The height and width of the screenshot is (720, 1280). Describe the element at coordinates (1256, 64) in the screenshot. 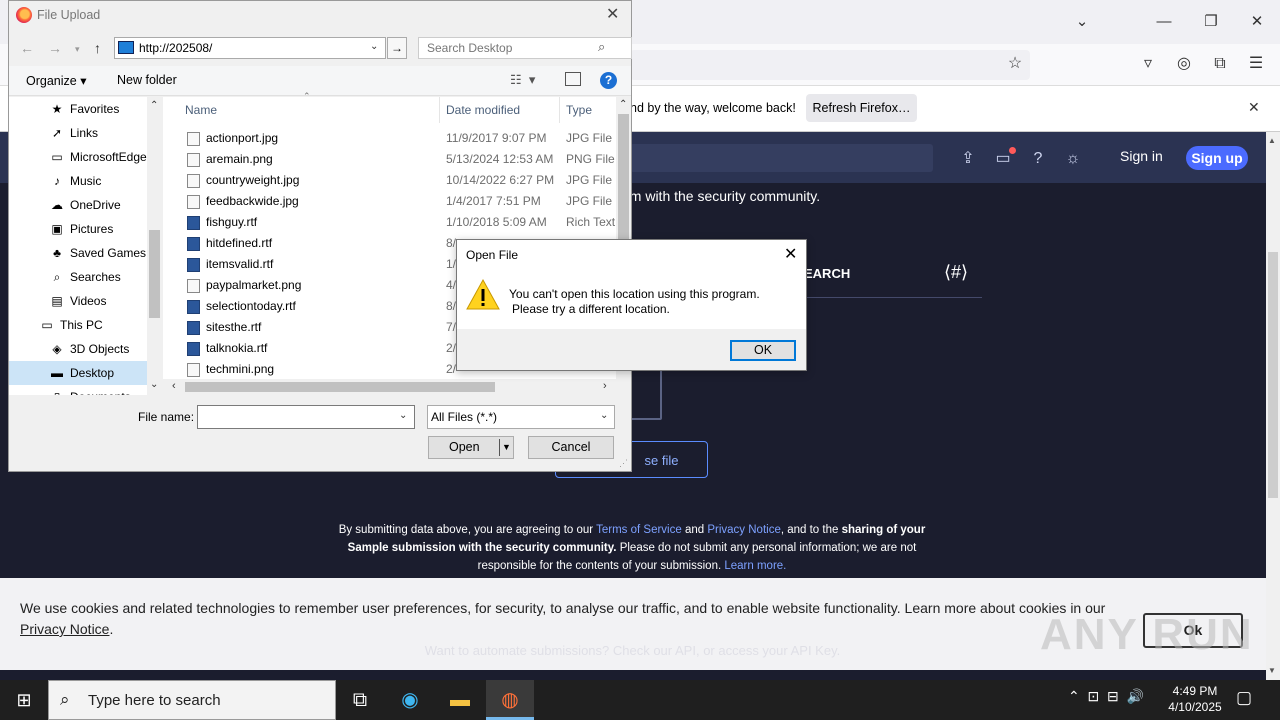

I see `menu-icon: ☰` at that location.